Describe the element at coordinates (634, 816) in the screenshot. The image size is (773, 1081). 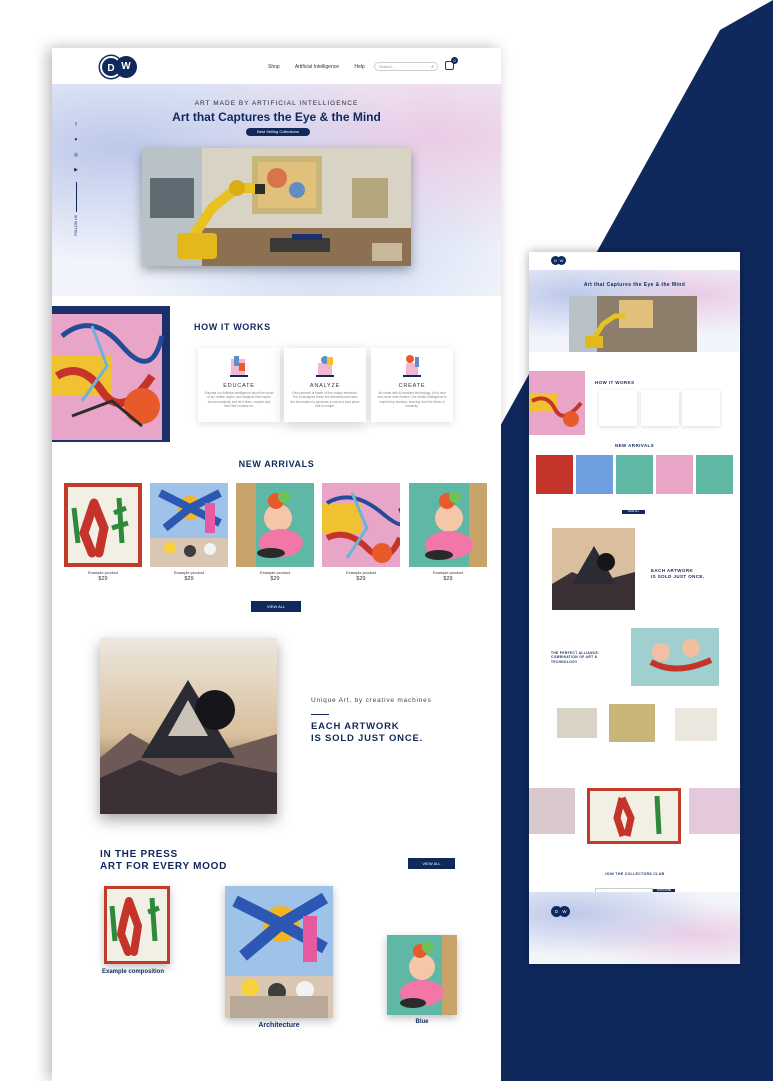
I see `secondary-gallery-main` at that location.